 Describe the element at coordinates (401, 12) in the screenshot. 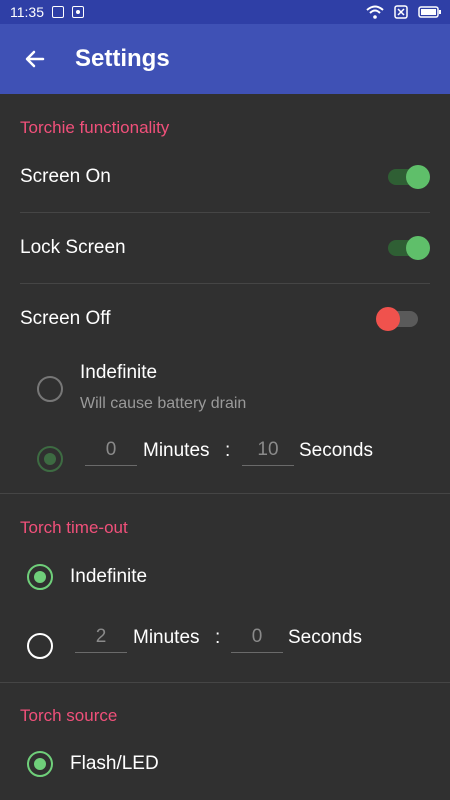

I see `no-sim-icon` at that location.